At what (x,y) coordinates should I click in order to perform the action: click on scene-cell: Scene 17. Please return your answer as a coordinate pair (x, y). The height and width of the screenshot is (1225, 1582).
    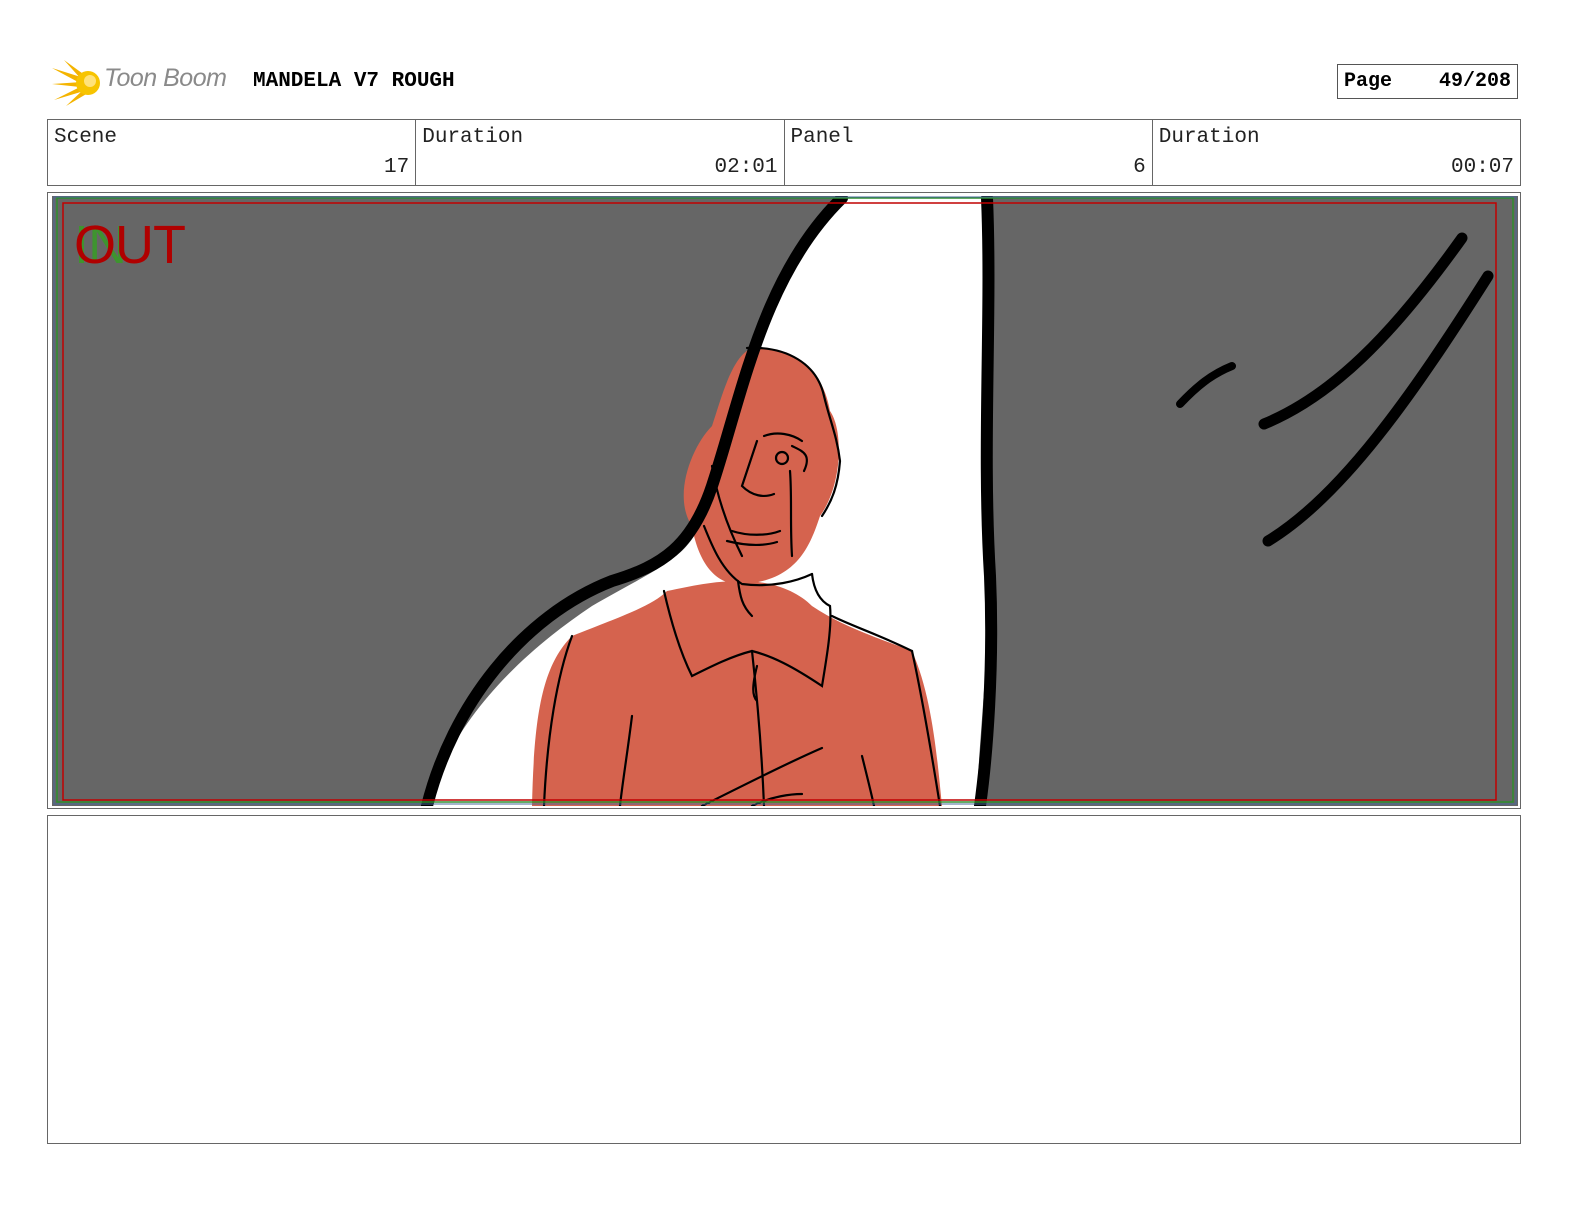
    Looking at the image, I should click on (232, 152).